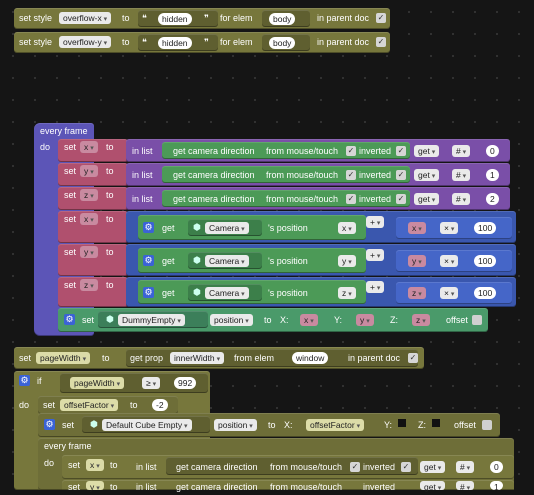 The width and height of the screenshot is (534, 495). What do you see at coordinates (89, 405) in the screenshot?
I see `var-dropdown: offsetFactor` at bounding box center [89, 405].